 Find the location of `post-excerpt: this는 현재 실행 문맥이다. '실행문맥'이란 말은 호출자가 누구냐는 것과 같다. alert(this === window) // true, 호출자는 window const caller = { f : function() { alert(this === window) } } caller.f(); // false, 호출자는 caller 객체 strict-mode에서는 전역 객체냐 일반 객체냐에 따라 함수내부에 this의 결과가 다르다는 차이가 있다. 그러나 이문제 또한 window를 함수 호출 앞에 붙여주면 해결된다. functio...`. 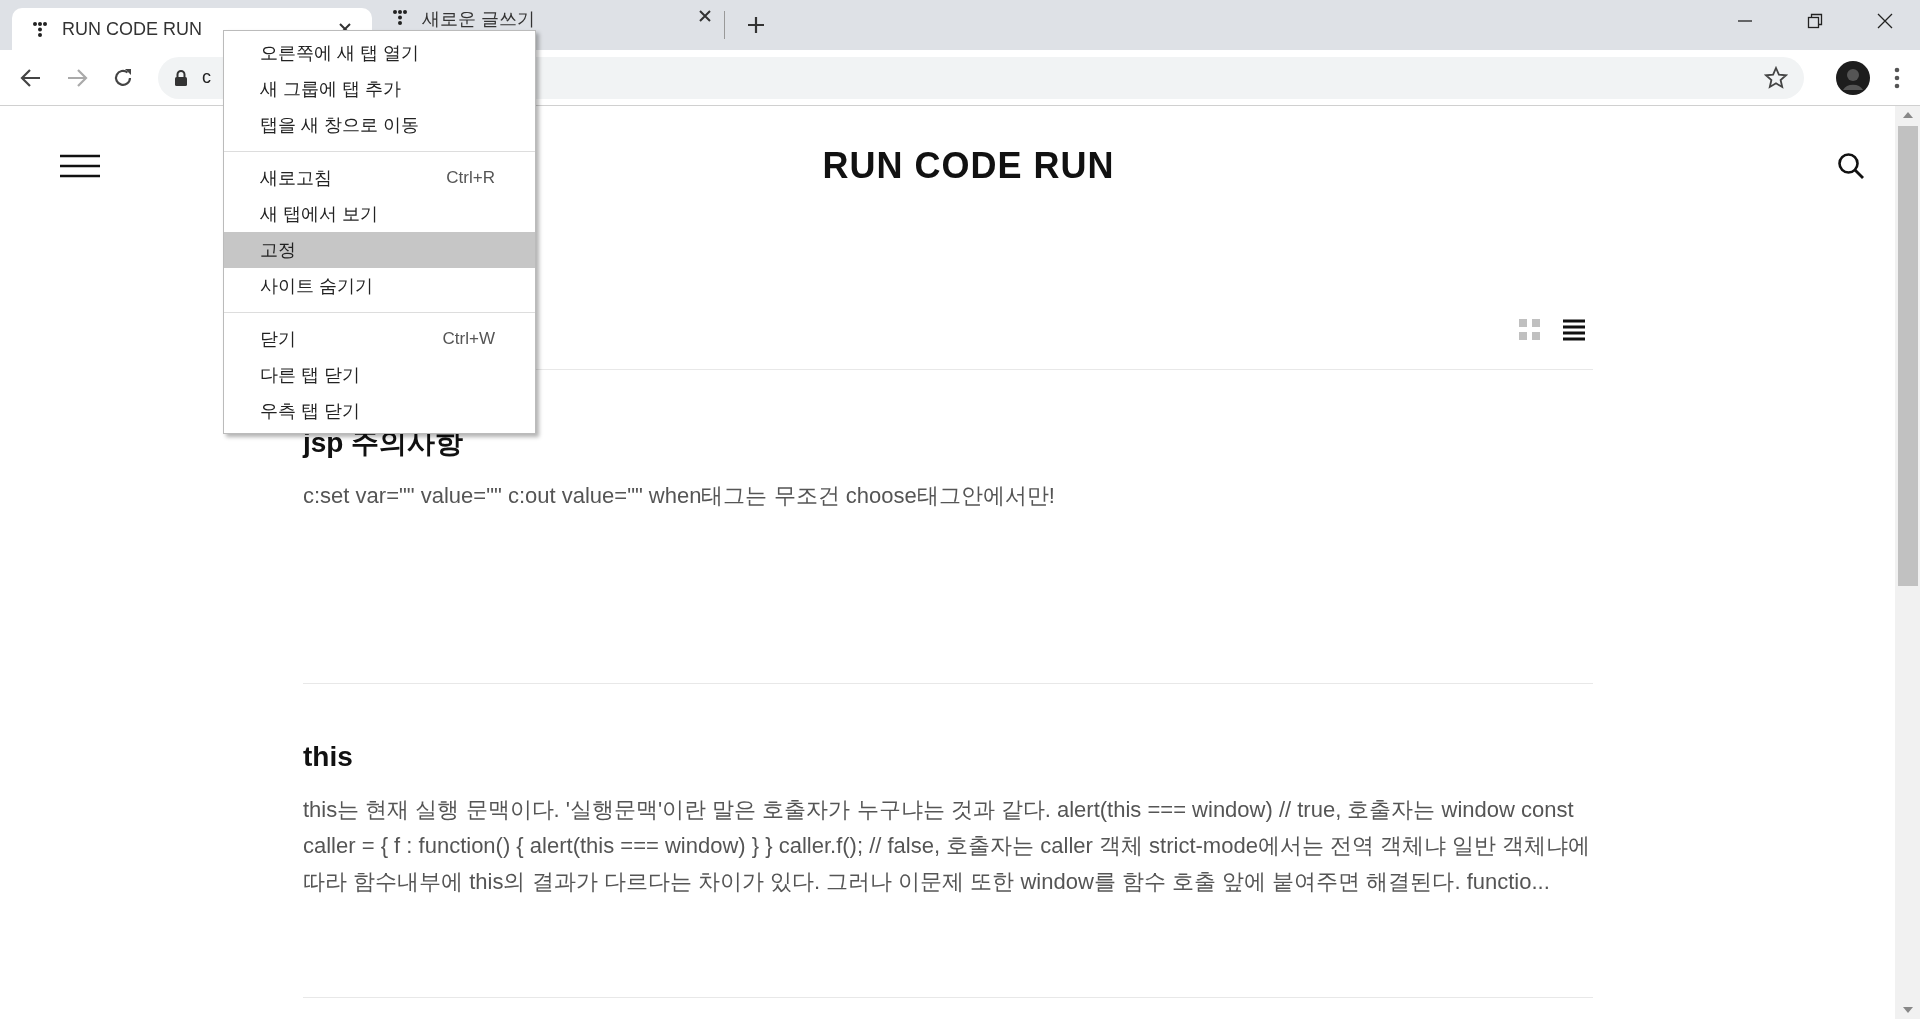

post-excerpt: this는 현재 실행 문맥이다. '실행문맥'이란 말은 호출자가 누구냐는 것과 같다. alert(this === window) // true, 호출자는 window const caller = { f : function() { alert(this === window) } } caller.f(); // false, 호출자는 caller 객체 strict-mode에서는 전역 객체냐 일반 객체냐에 따라 함수내부에 this의 결과가 다르다는 차이가 있다. 그러나 이문제 또한 window를 함수 호출 앞에 붙여주면 해결된다. functio... is located at coordinates (947, 846).